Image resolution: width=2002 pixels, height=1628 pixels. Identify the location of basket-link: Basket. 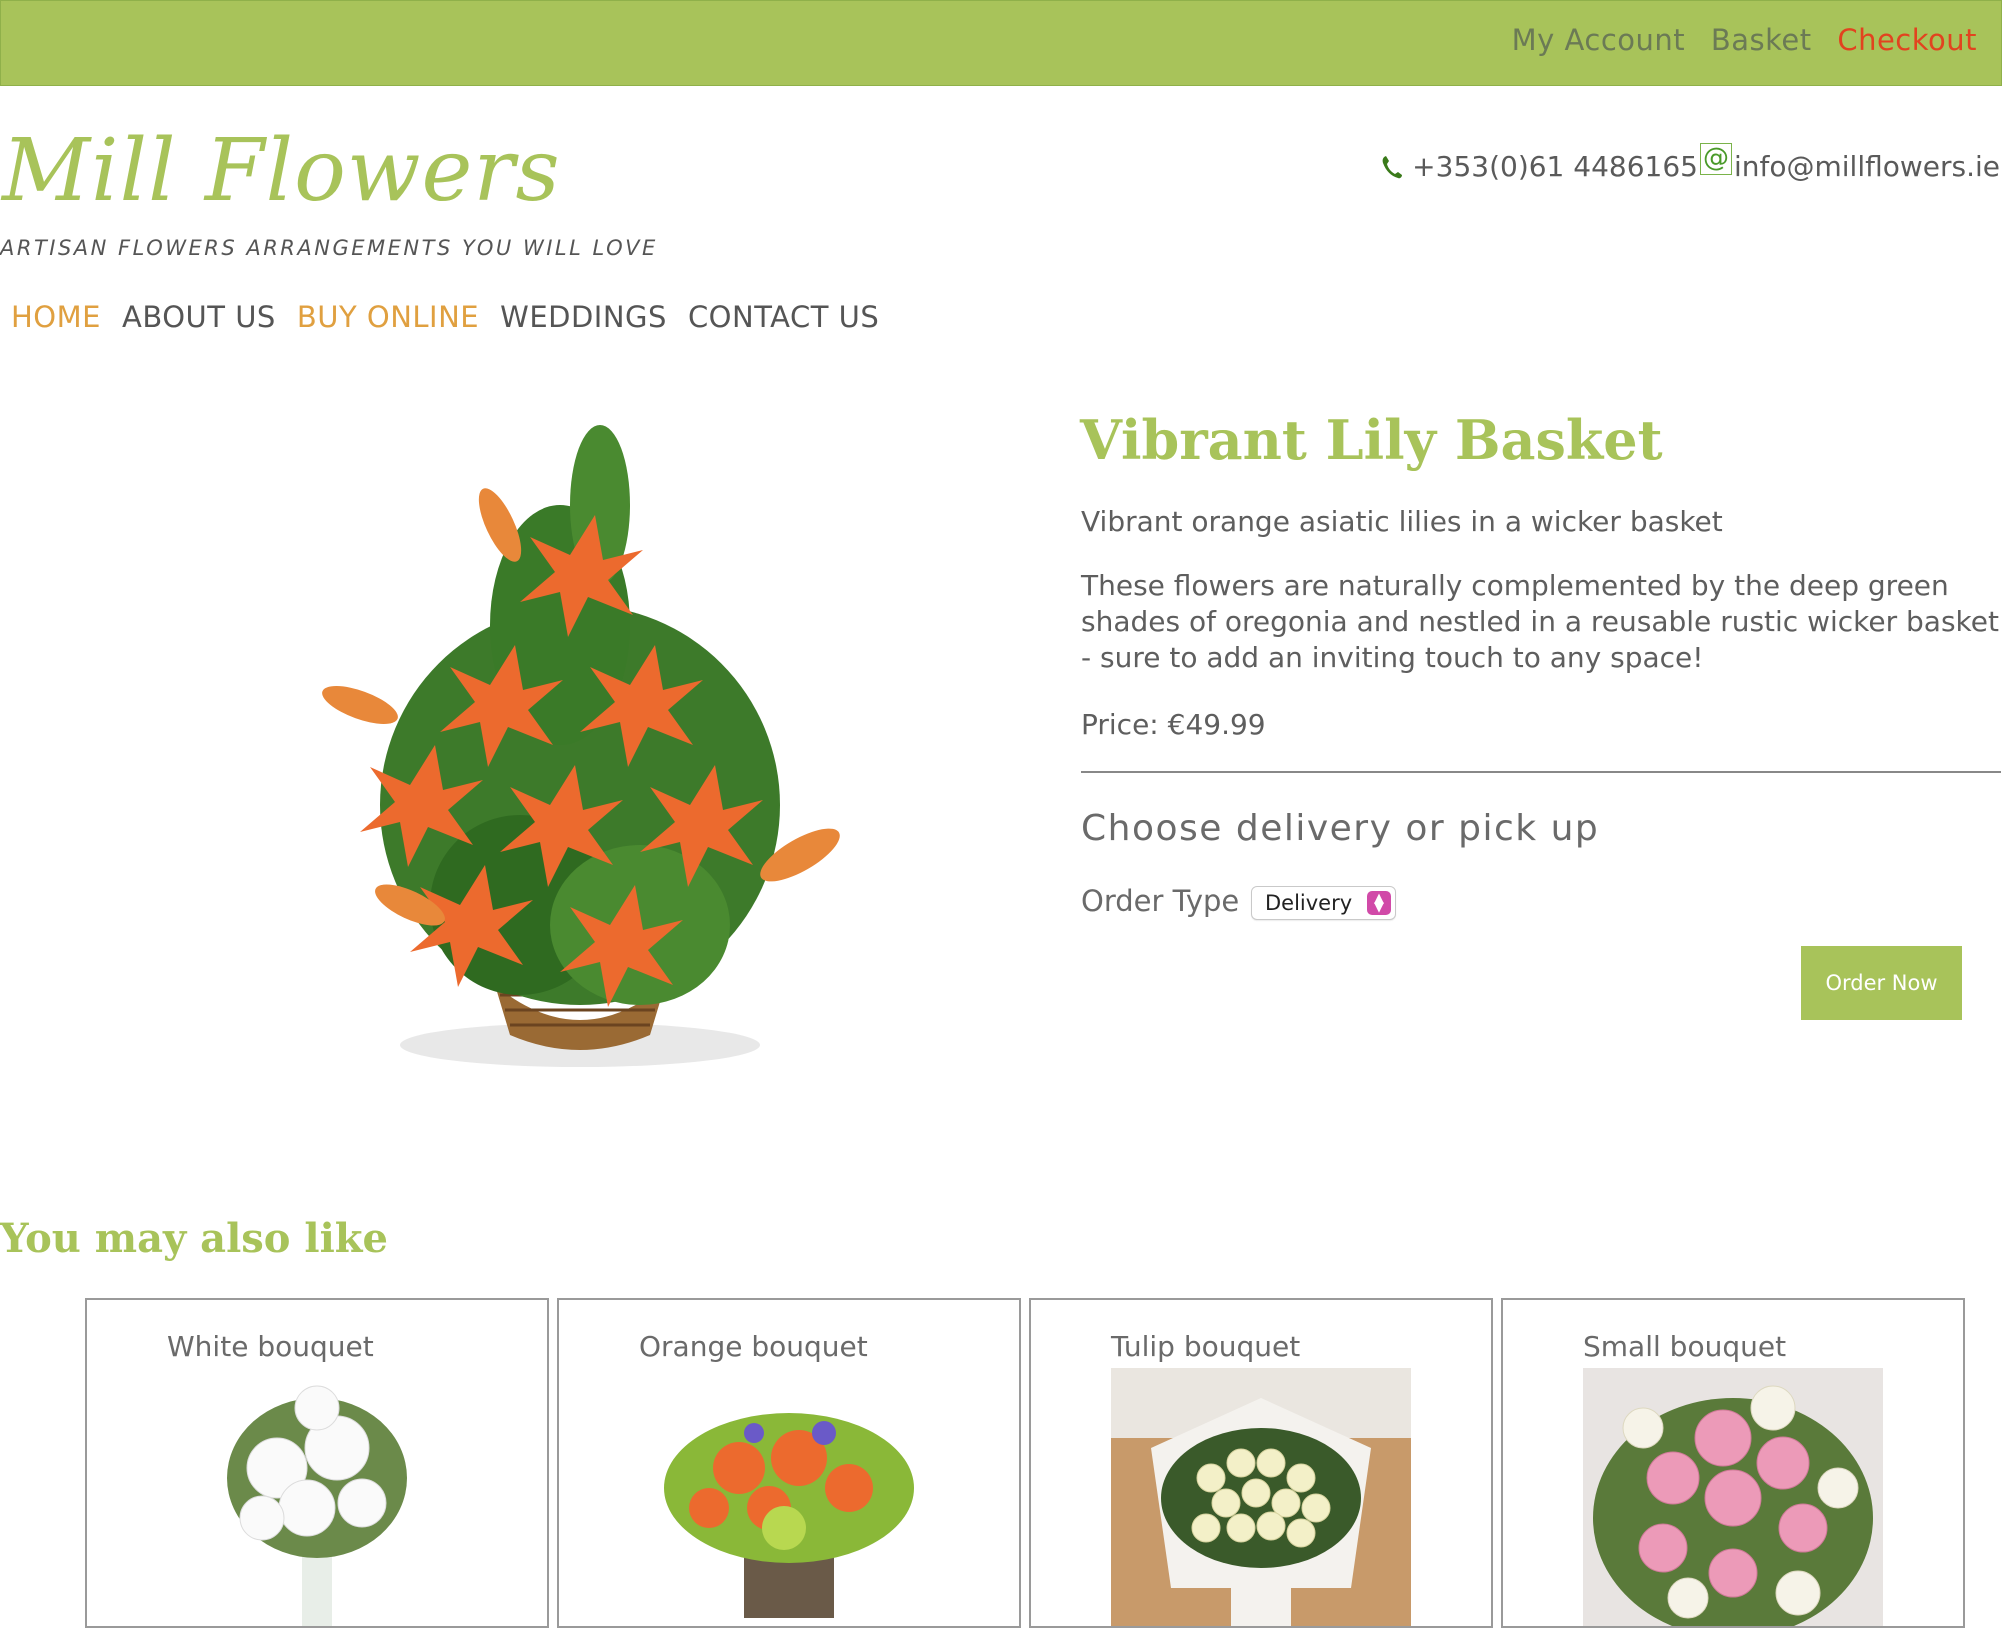
(1761, 40).